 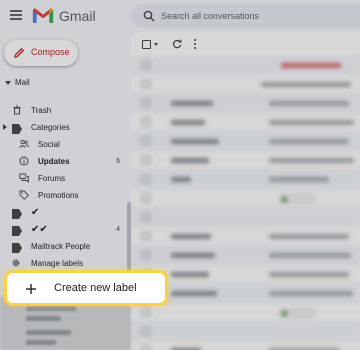 I want to click on refresh-icon, so click(x=177, y=44).